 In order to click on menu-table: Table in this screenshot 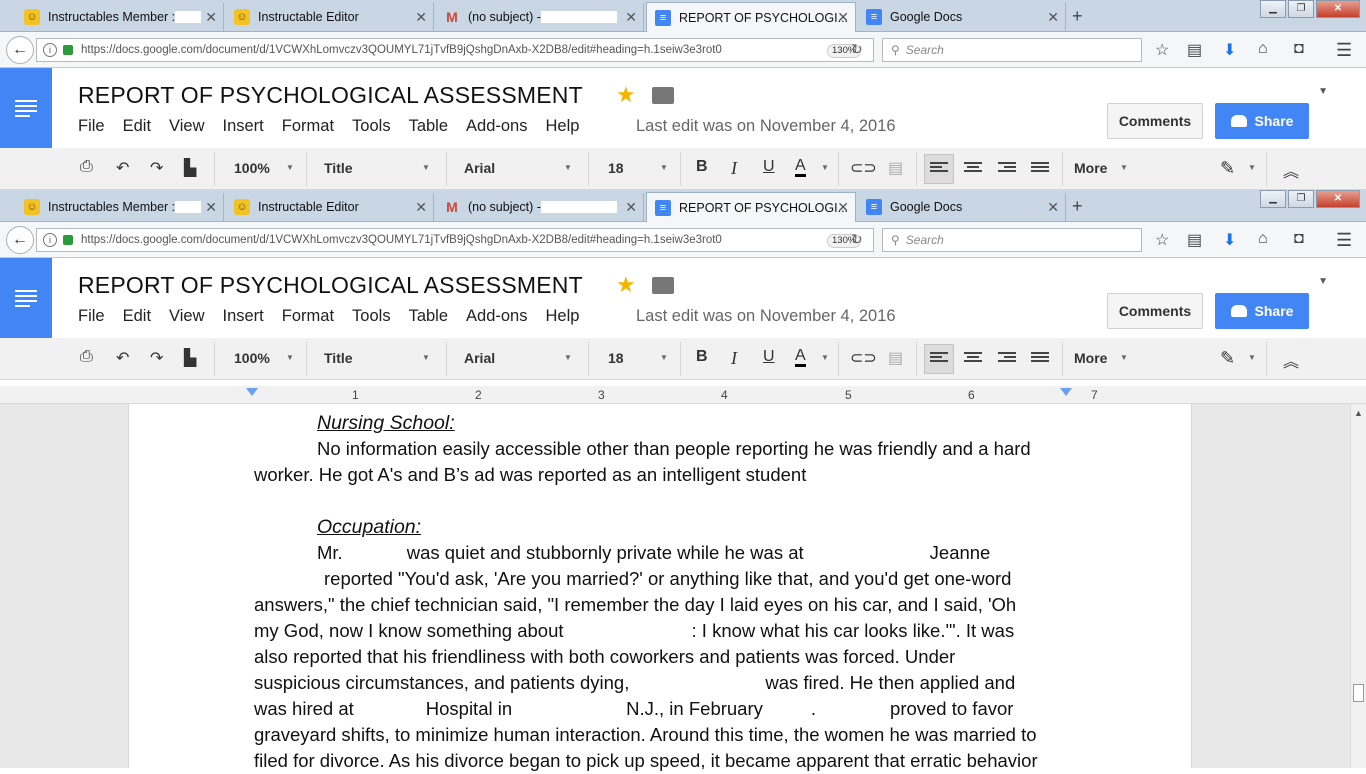, I will do `click(428, 316)`.